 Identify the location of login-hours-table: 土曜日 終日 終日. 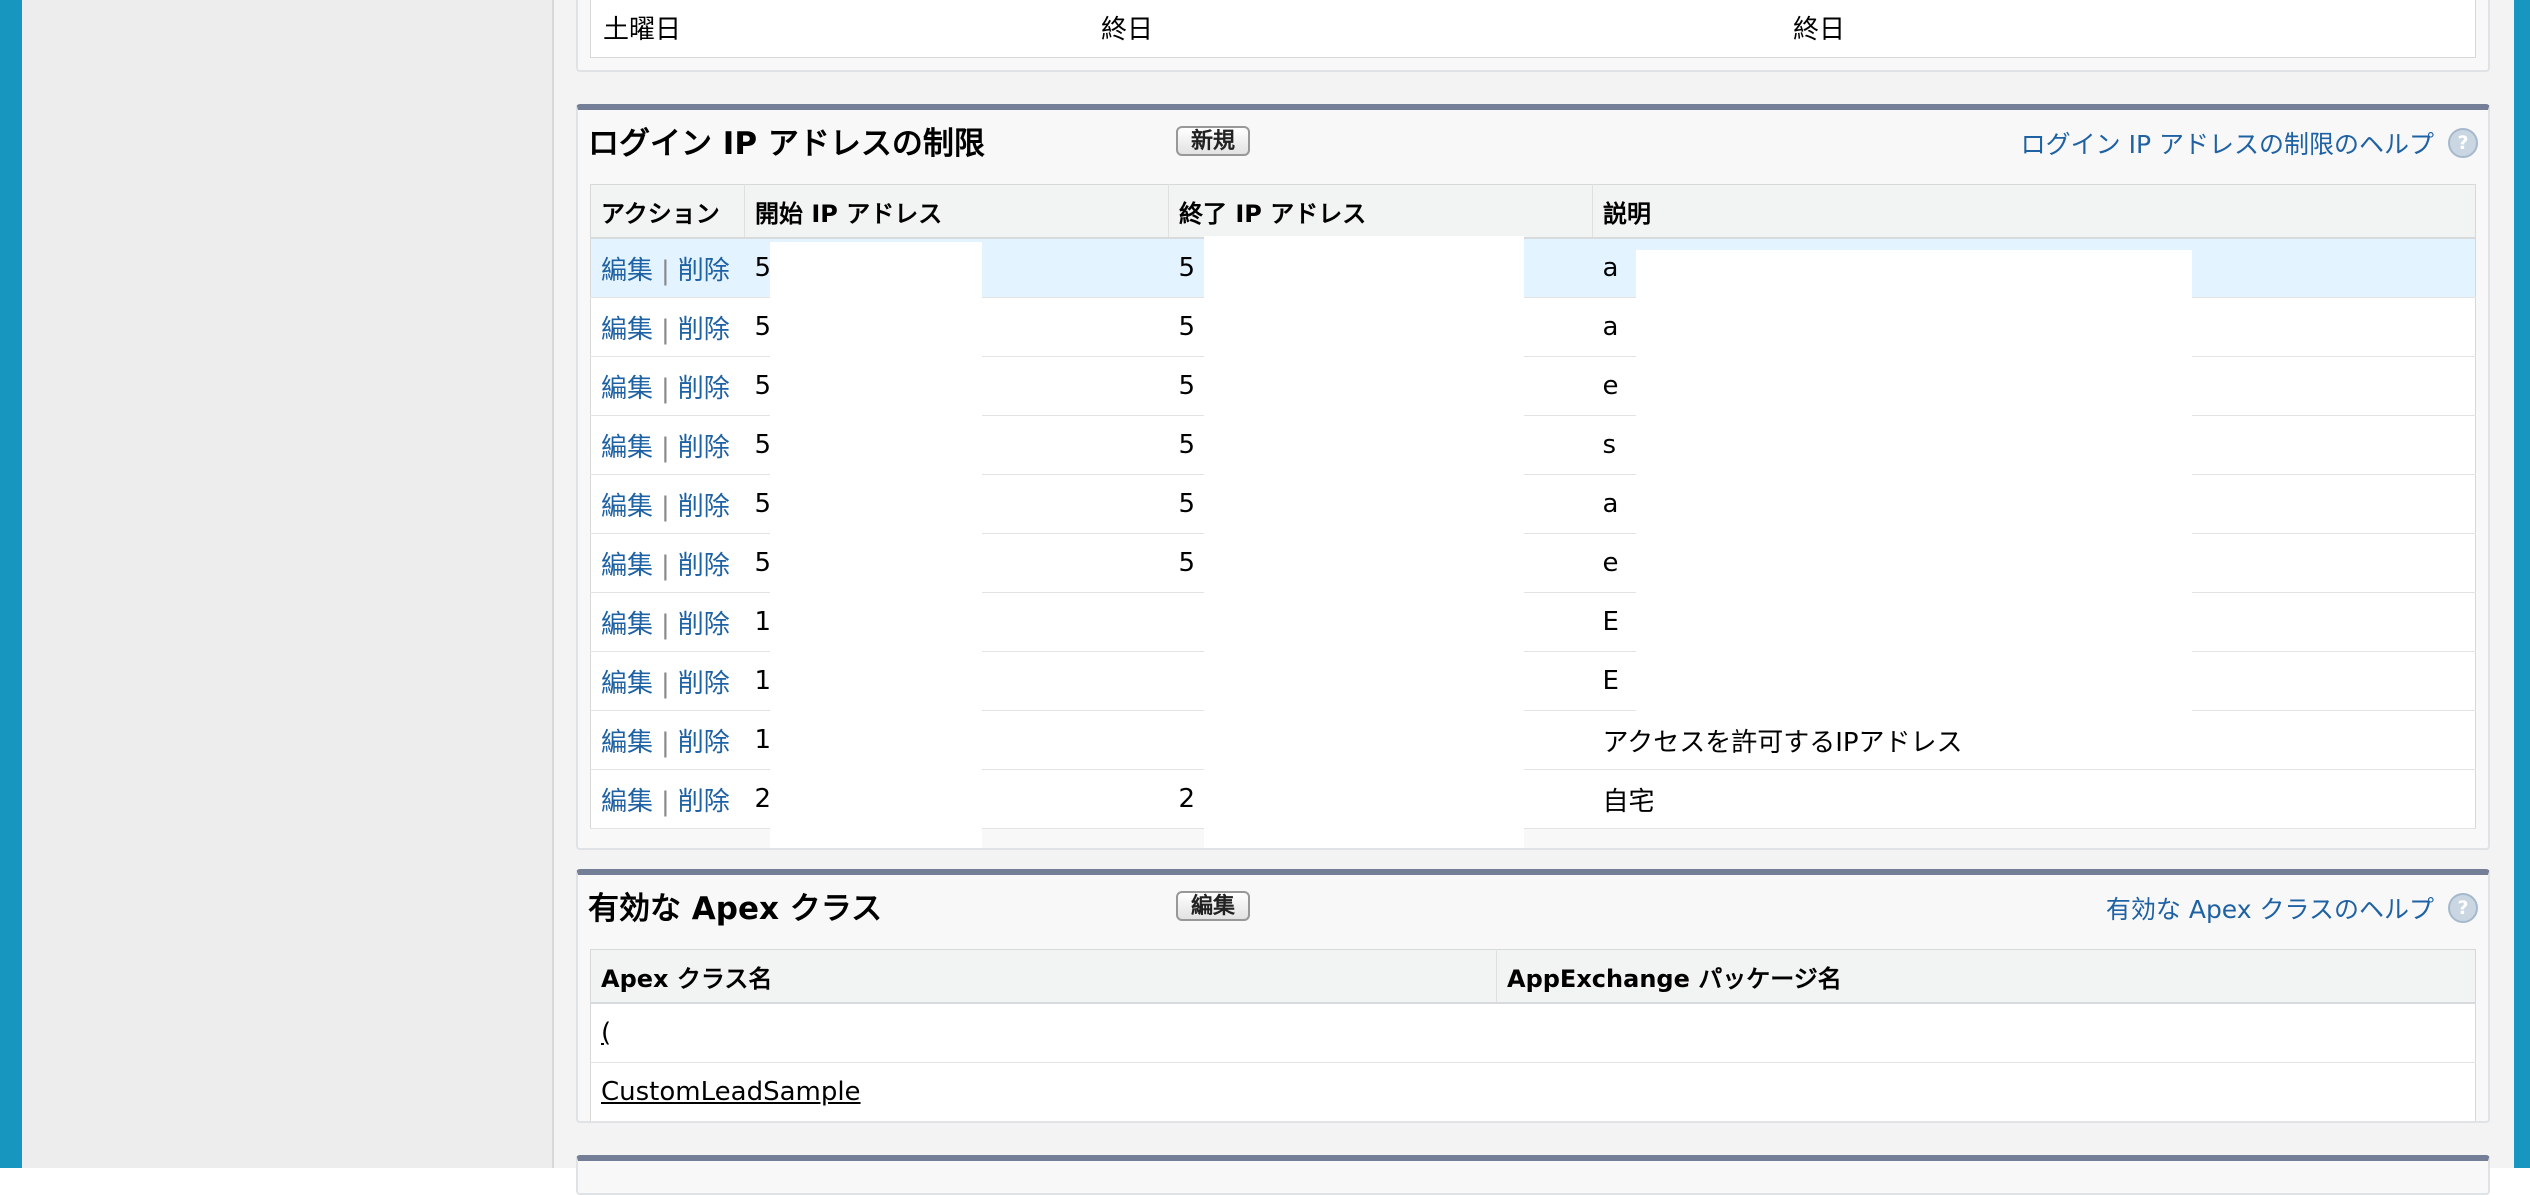
(1533, 29).